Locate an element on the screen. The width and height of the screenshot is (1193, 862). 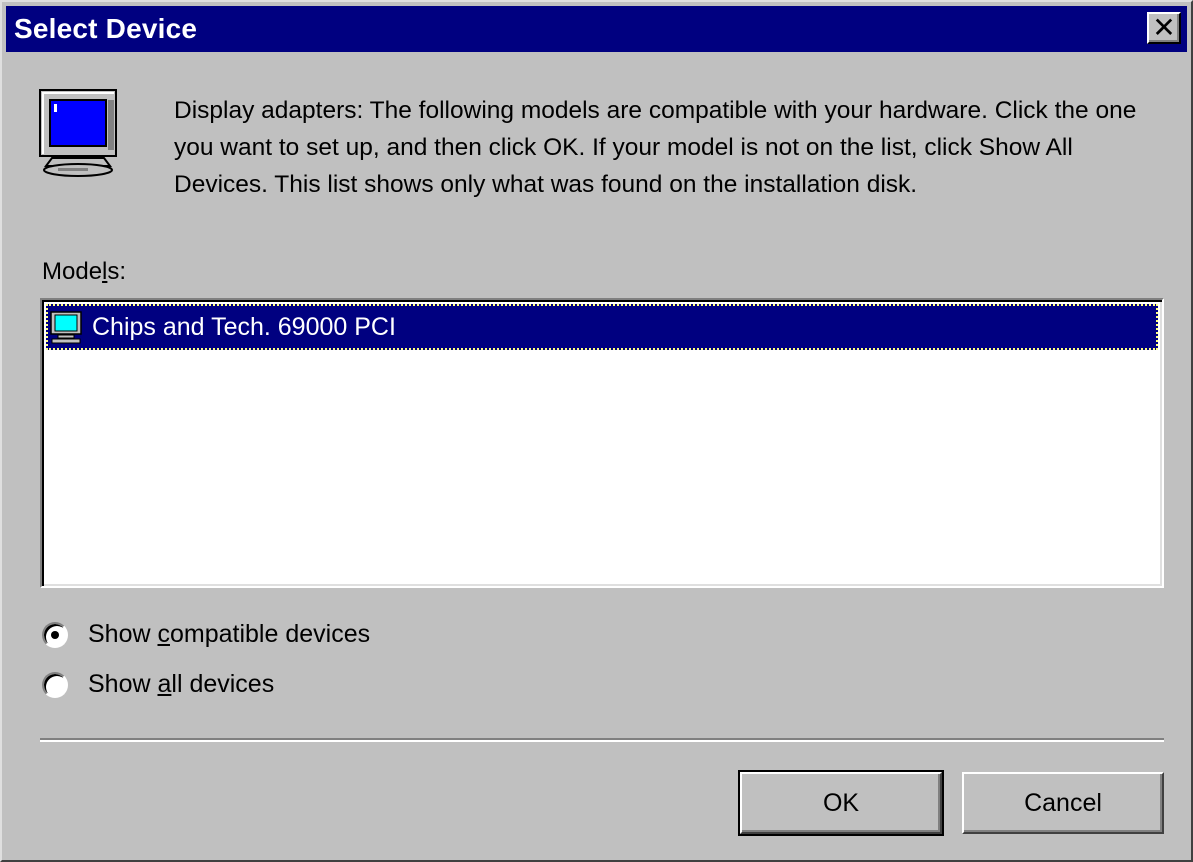
separator is located at coordinates (602, 740).